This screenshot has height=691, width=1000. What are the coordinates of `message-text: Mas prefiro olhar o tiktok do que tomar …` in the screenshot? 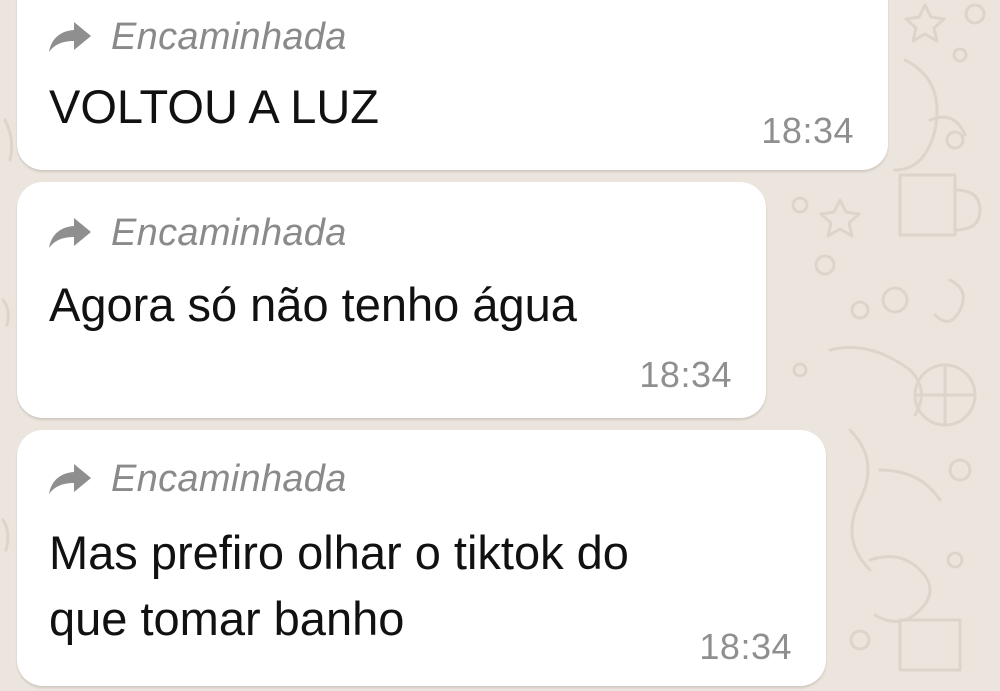 It's located at (339, 585).